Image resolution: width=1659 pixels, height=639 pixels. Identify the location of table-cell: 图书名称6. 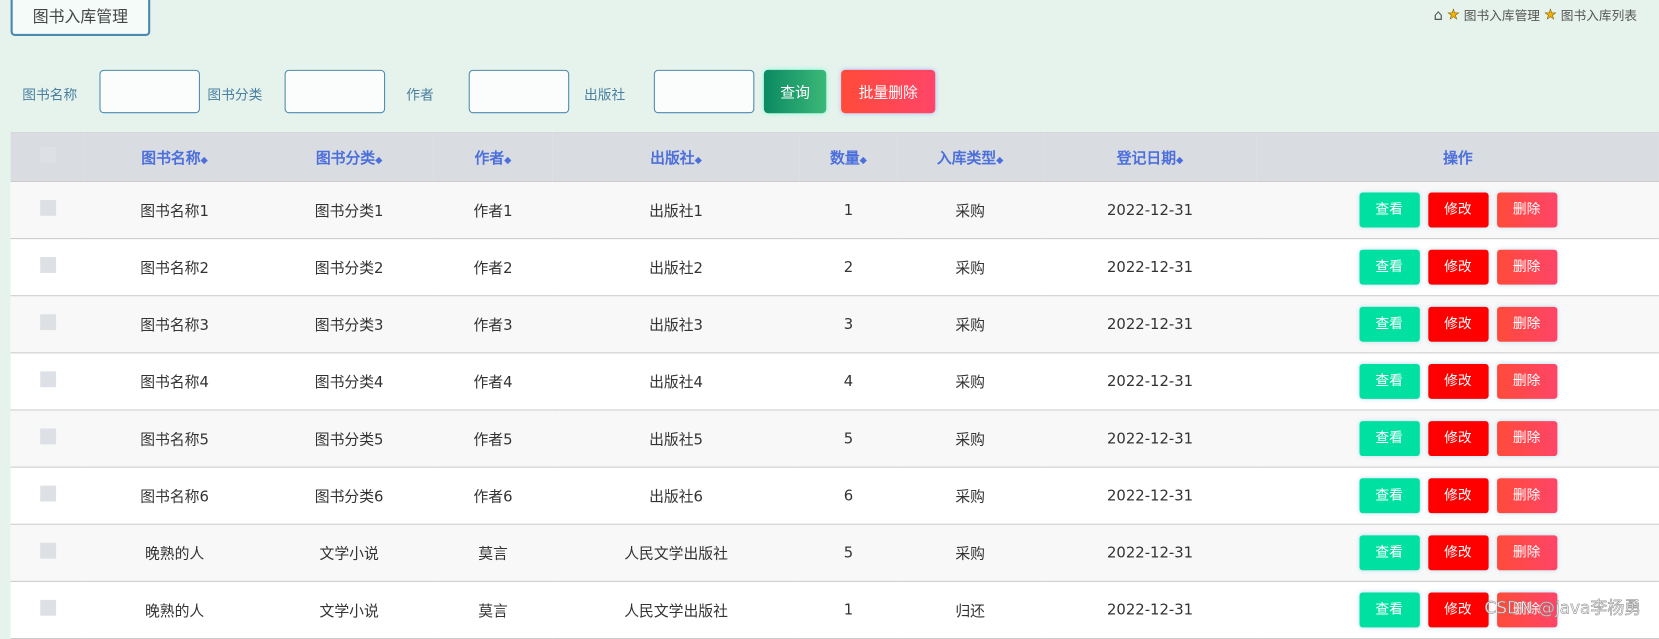
(174, 496).